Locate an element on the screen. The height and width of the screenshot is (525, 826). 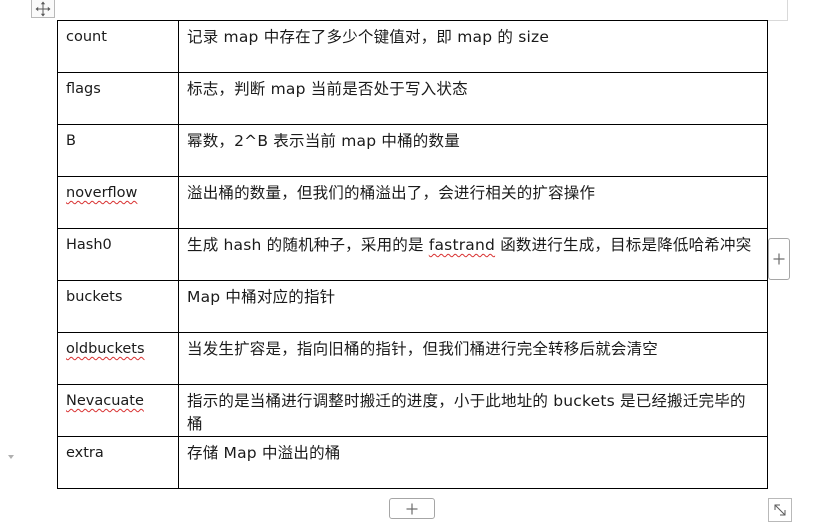
table-move-handle is located at coordinates (43, 9).